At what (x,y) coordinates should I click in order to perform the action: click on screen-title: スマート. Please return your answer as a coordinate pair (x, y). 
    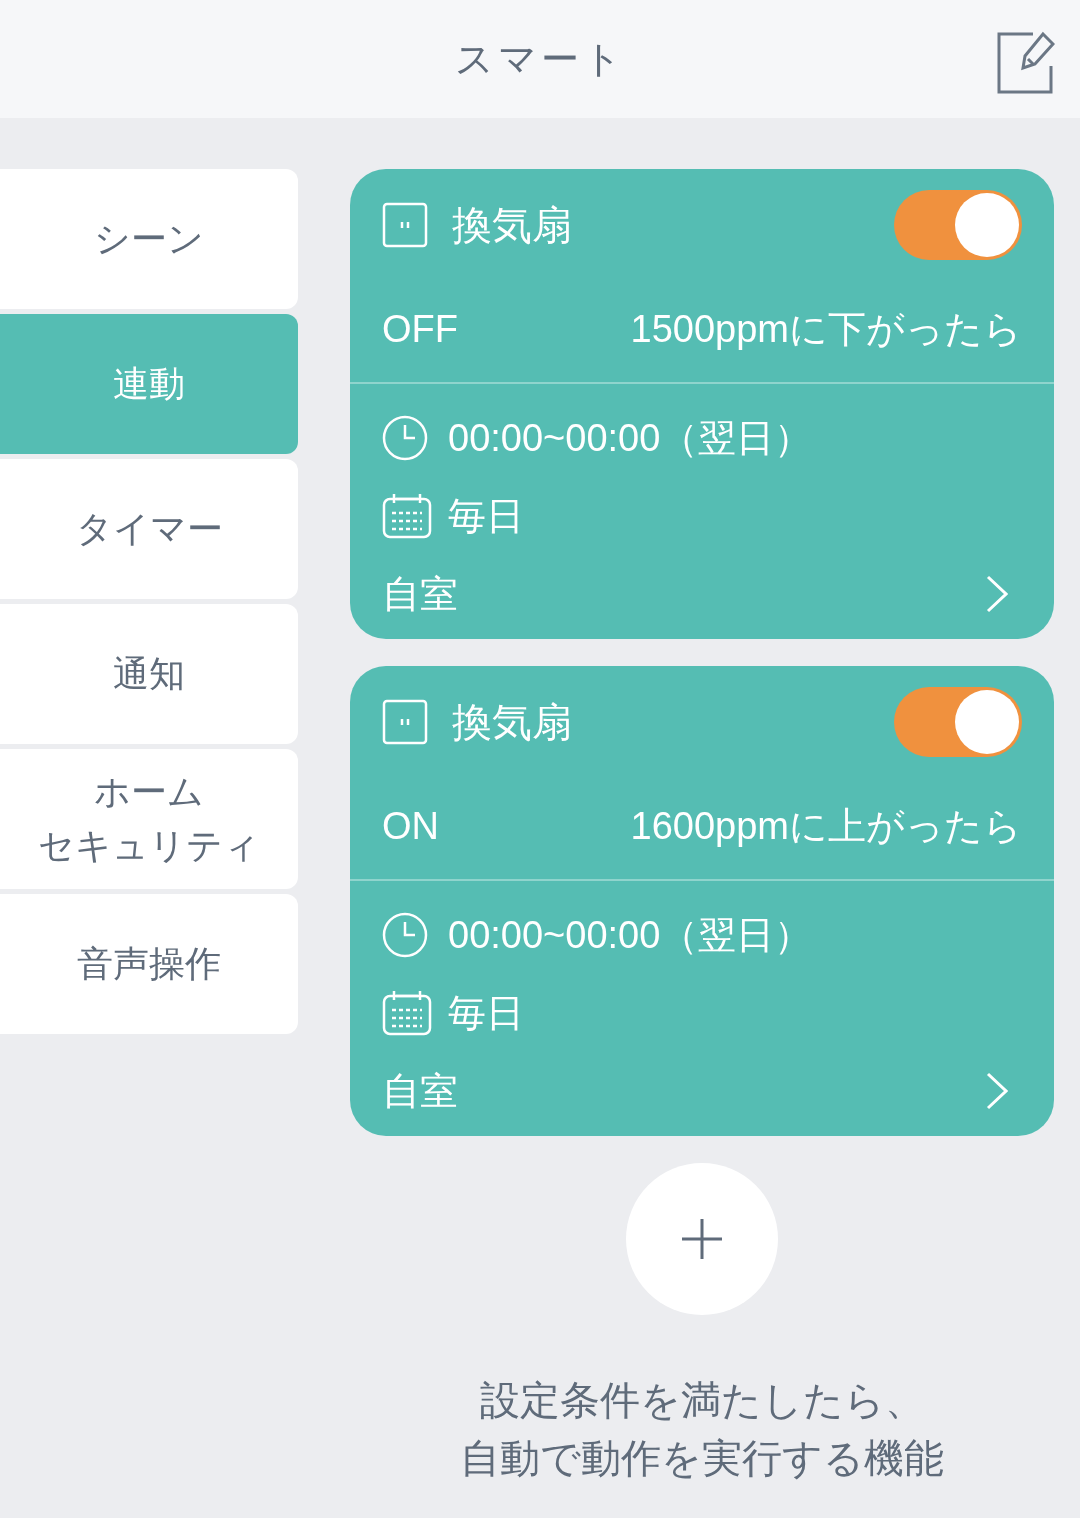
    Looking at the image, I should click on (540, 59).